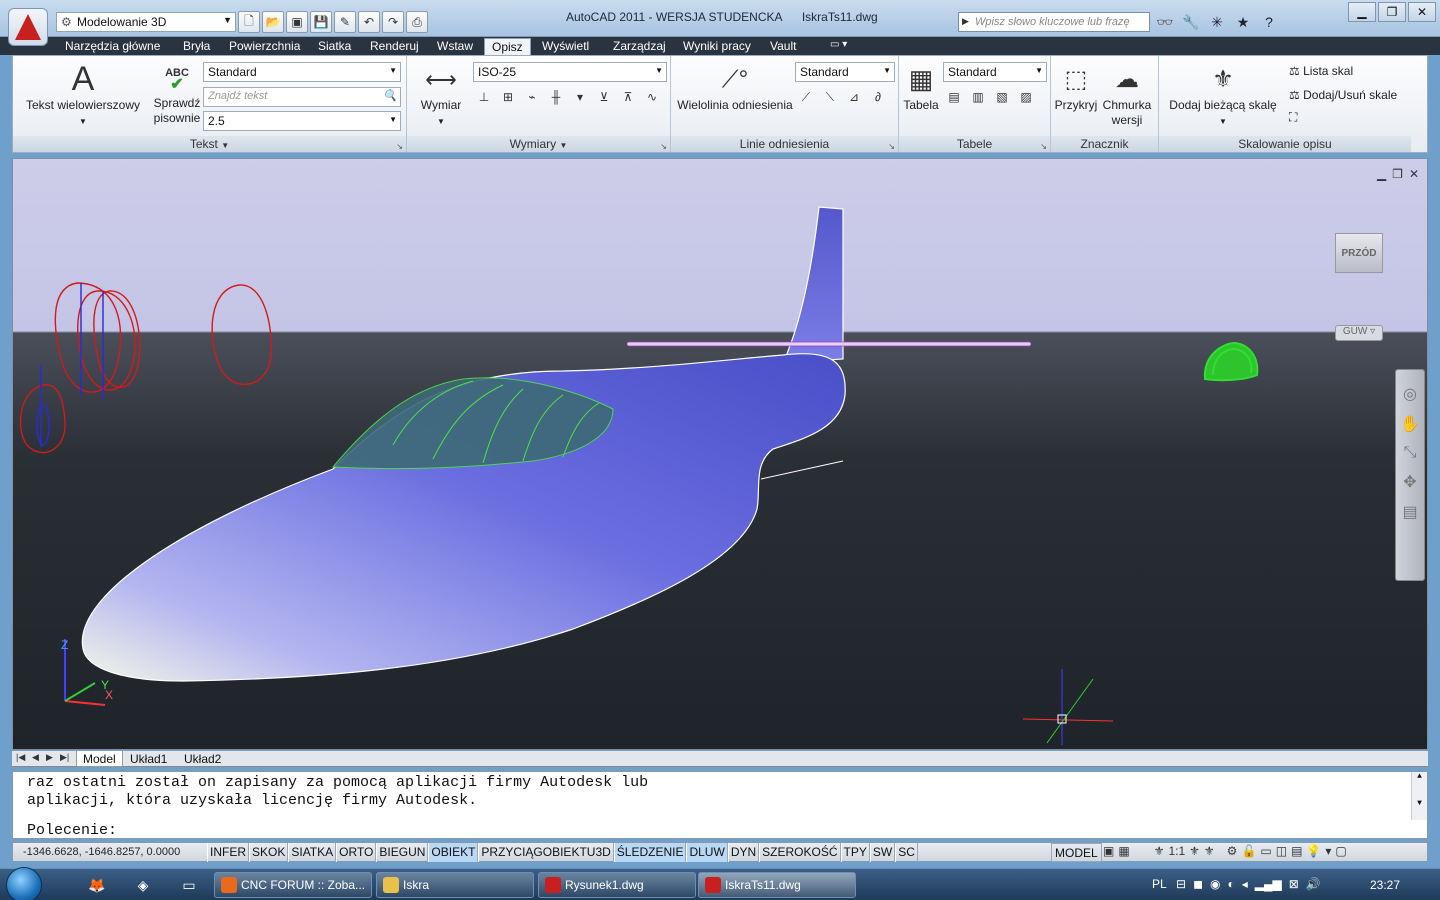  Describe the element at coordinates (273, 22) in the screenshot. I see `open-icon: 📂` at that location.